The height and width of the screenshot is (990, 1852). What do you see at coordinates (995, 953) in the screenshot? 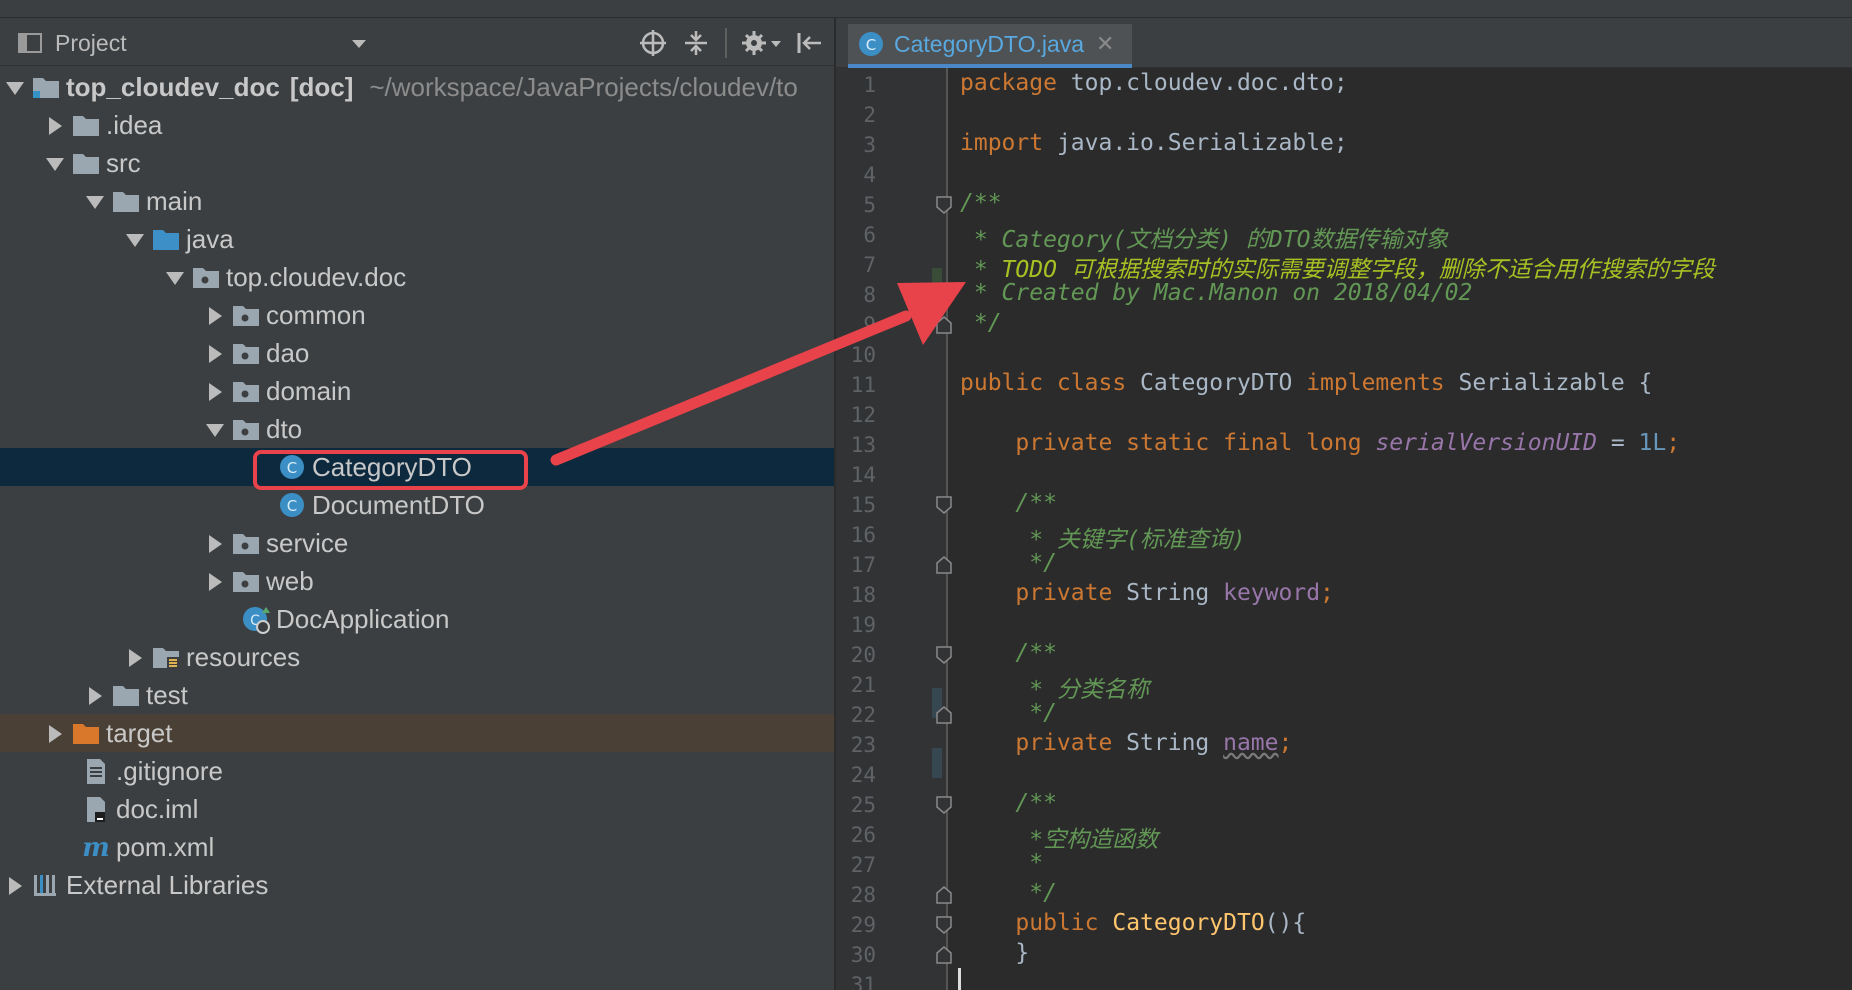
I see `code-line-30: }` at bounding box center [995, 953].